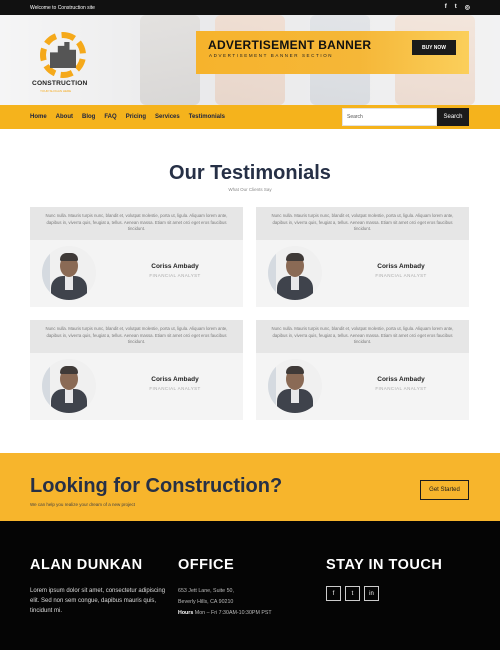  I want to click on hours-value: Mon – Fri 7:30AM-10:30PM PST, so click(233, 612).